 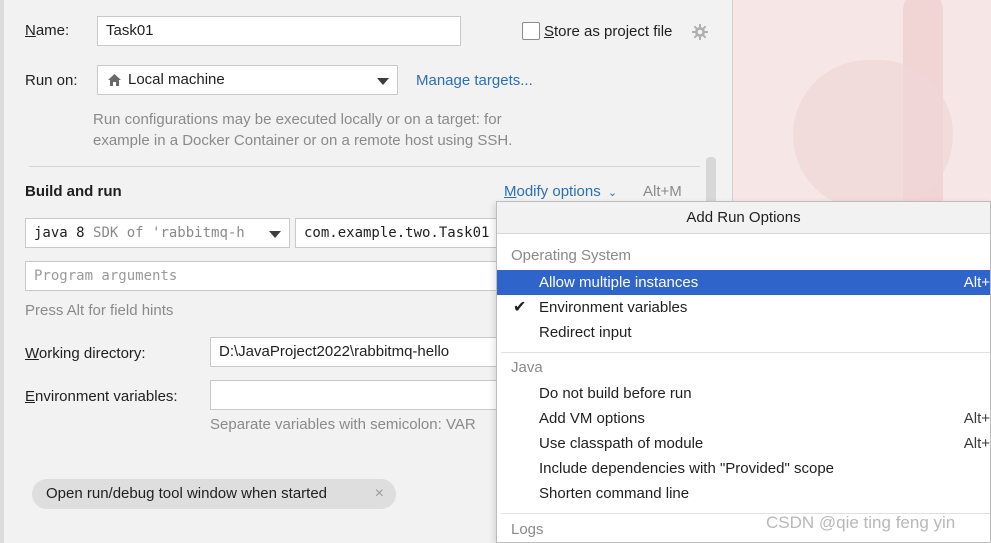 What do you see at coordinates (364, 166) in the screenshot?
I see `section-divider` at bounding box center [364, 166].